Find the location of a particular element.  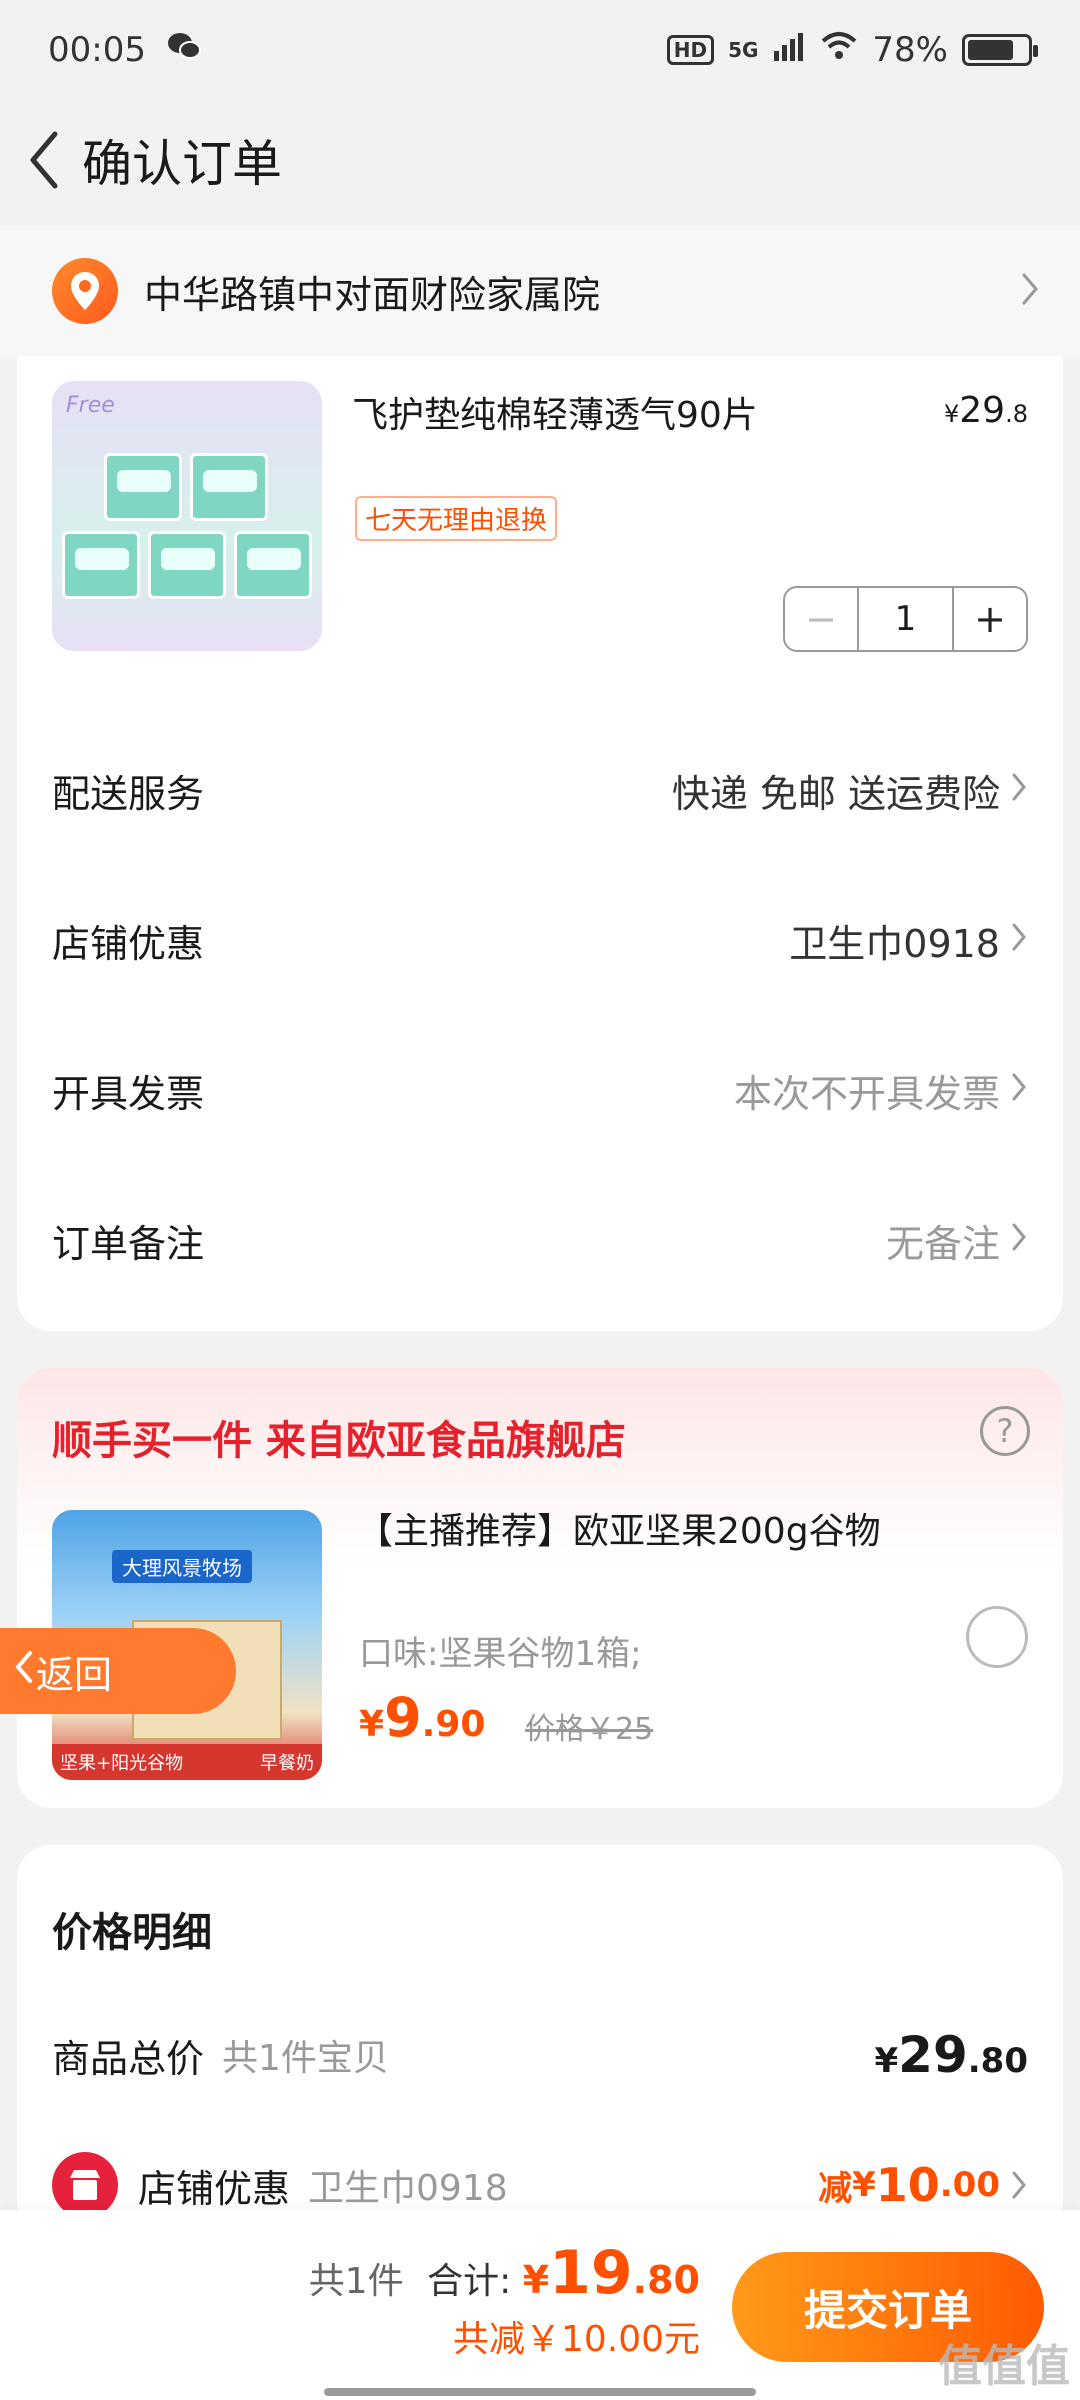

order-note-row: 订单备注 无备注 is located at coordinates (540, 1240).